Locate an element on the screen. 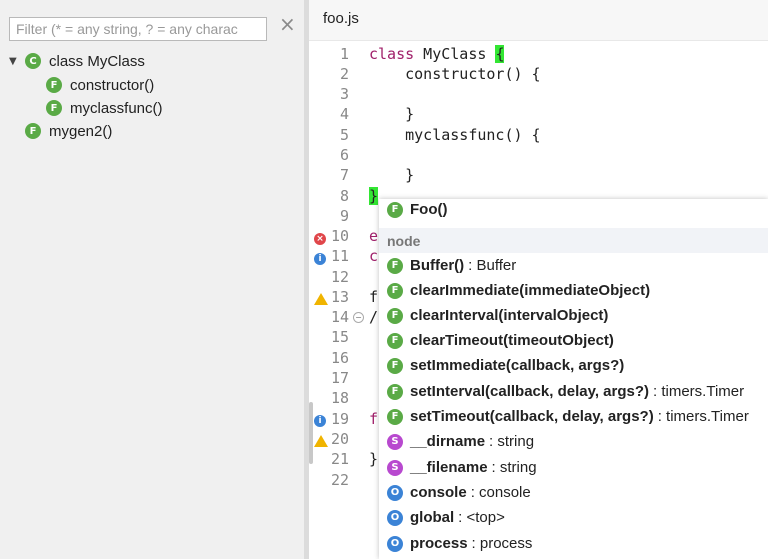 This screenshot has height=559, width=768. outline-item-label: constructor() is located at coordinates (112, 85).